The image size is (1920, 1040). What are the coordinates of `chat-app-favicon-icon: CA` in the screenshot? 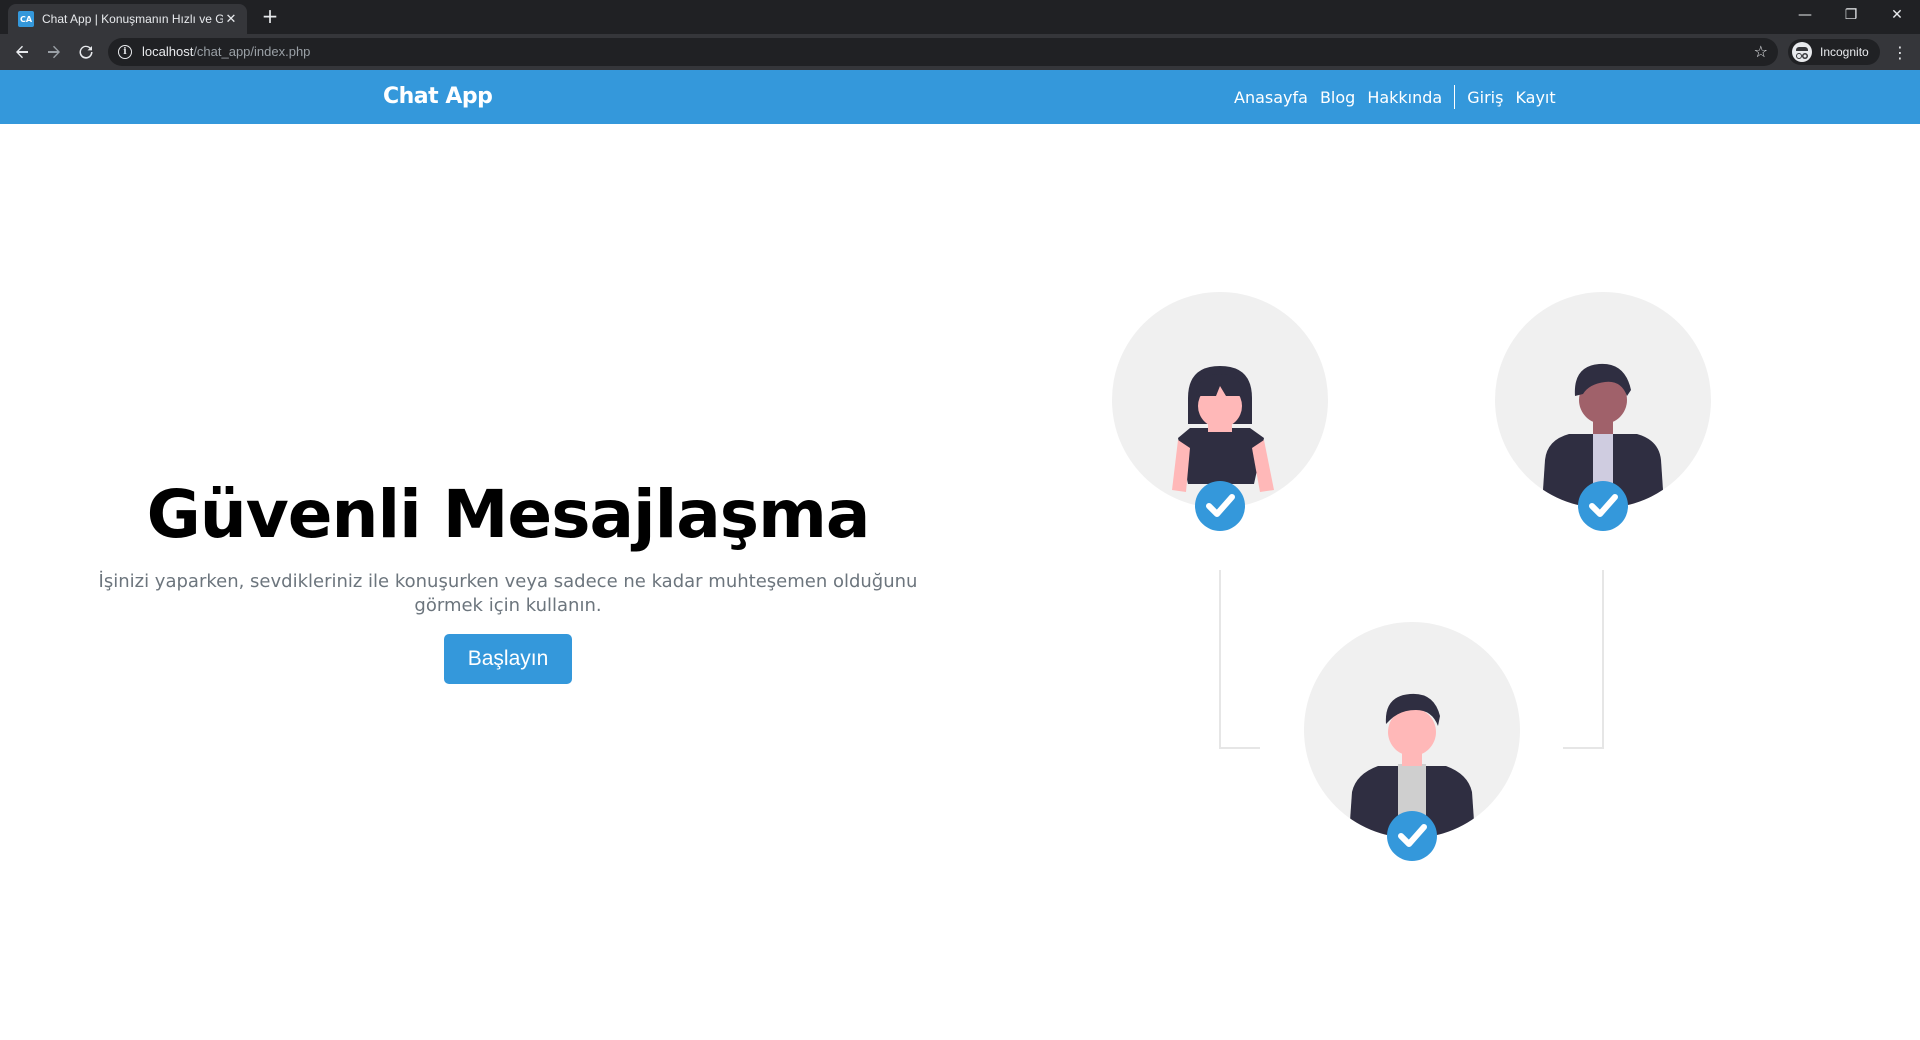 It's located at (26, 19).